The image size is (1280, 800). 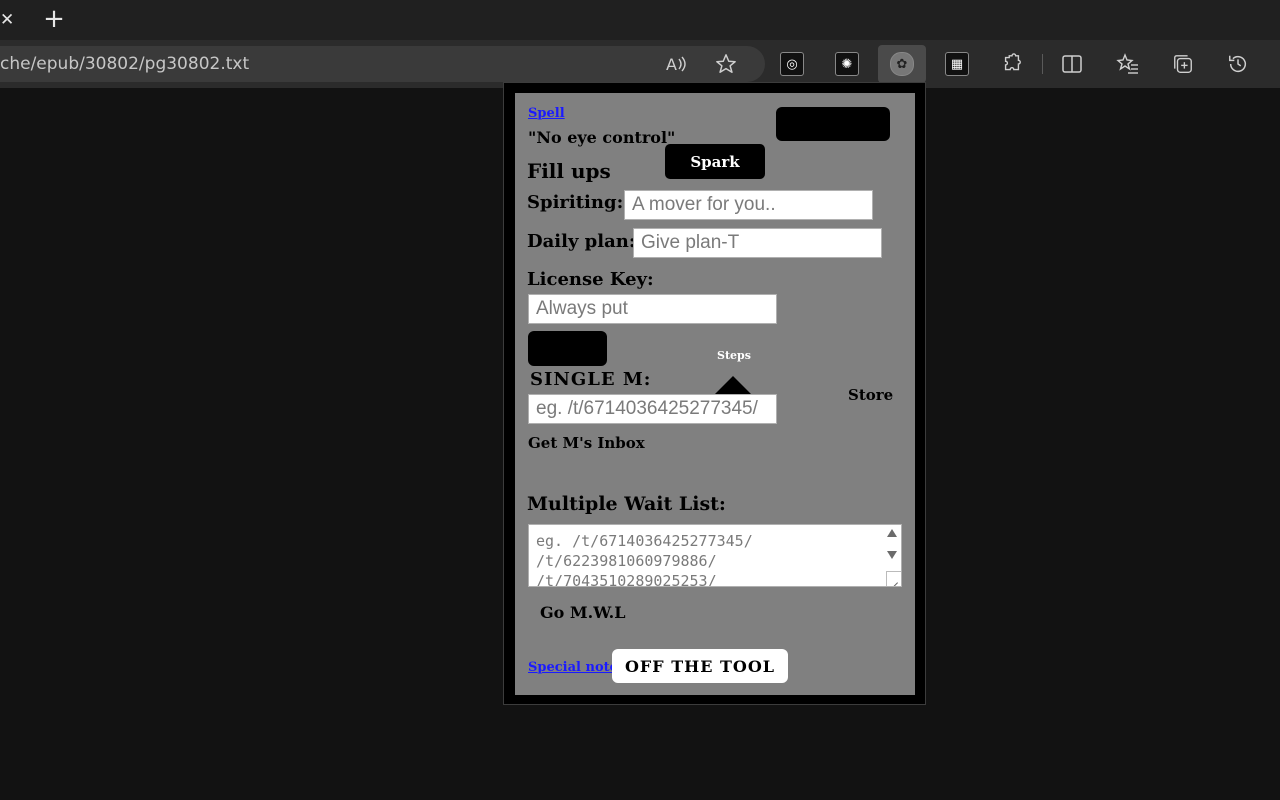 I want to click on spark-button: Spark, so click(x=715, y=161).